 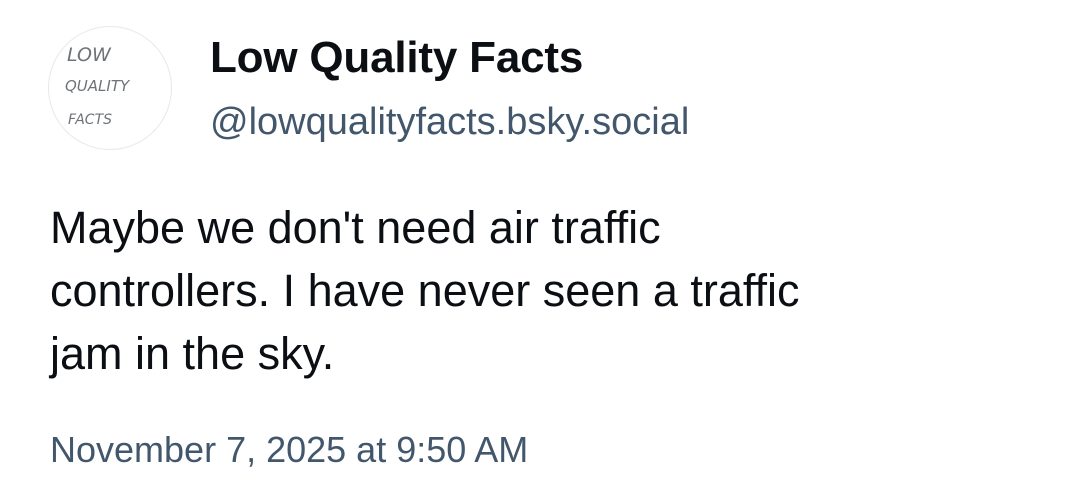 I want to click on author-display-name: Low Quality Facts, so click(x=396, y=58).